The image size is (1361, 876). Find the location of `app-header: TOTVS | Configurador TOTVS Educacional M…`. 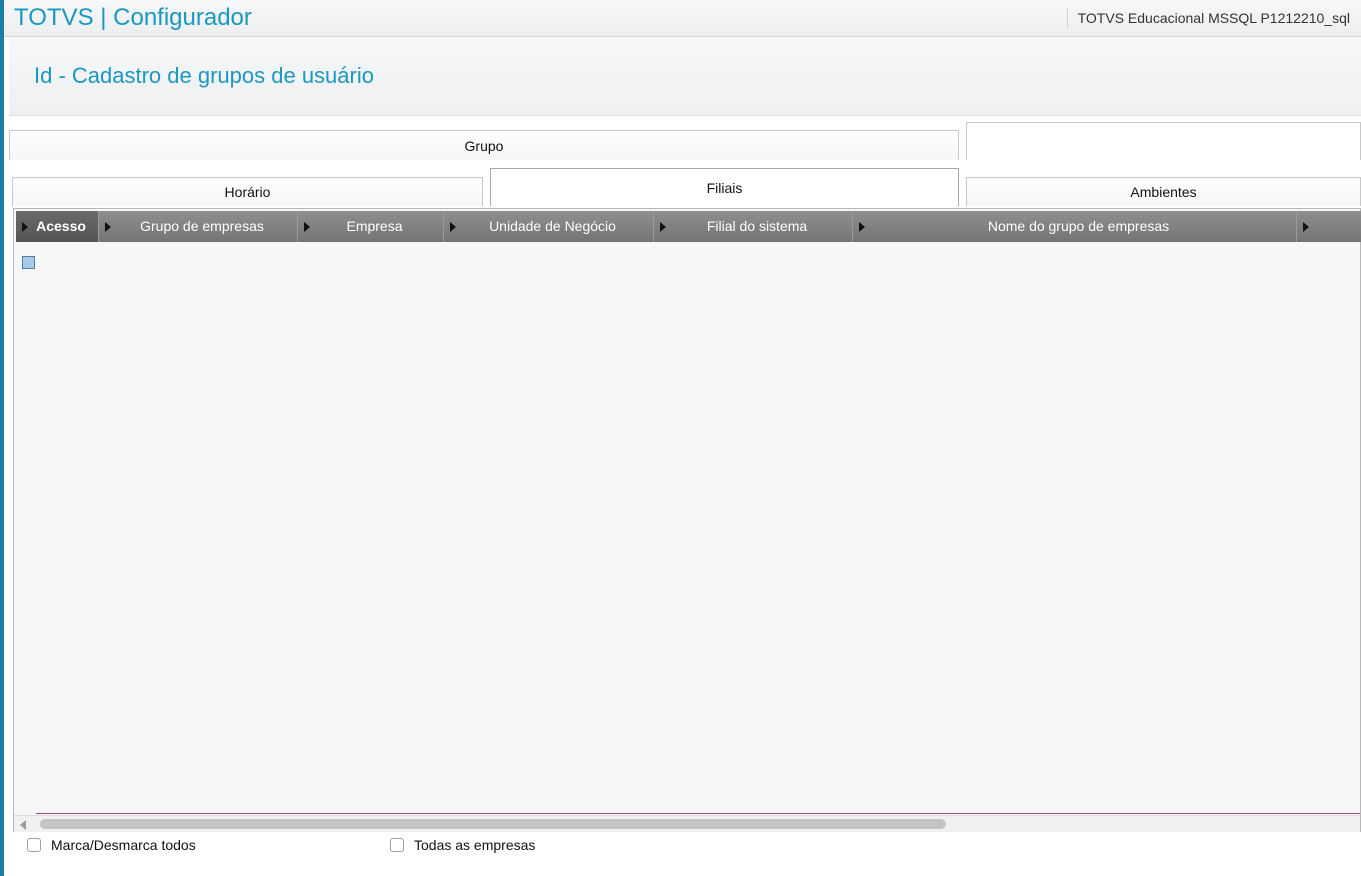

app-header: TOTVS | Configurador TOTVS Educacional M… is located at coordinates (682, 18).